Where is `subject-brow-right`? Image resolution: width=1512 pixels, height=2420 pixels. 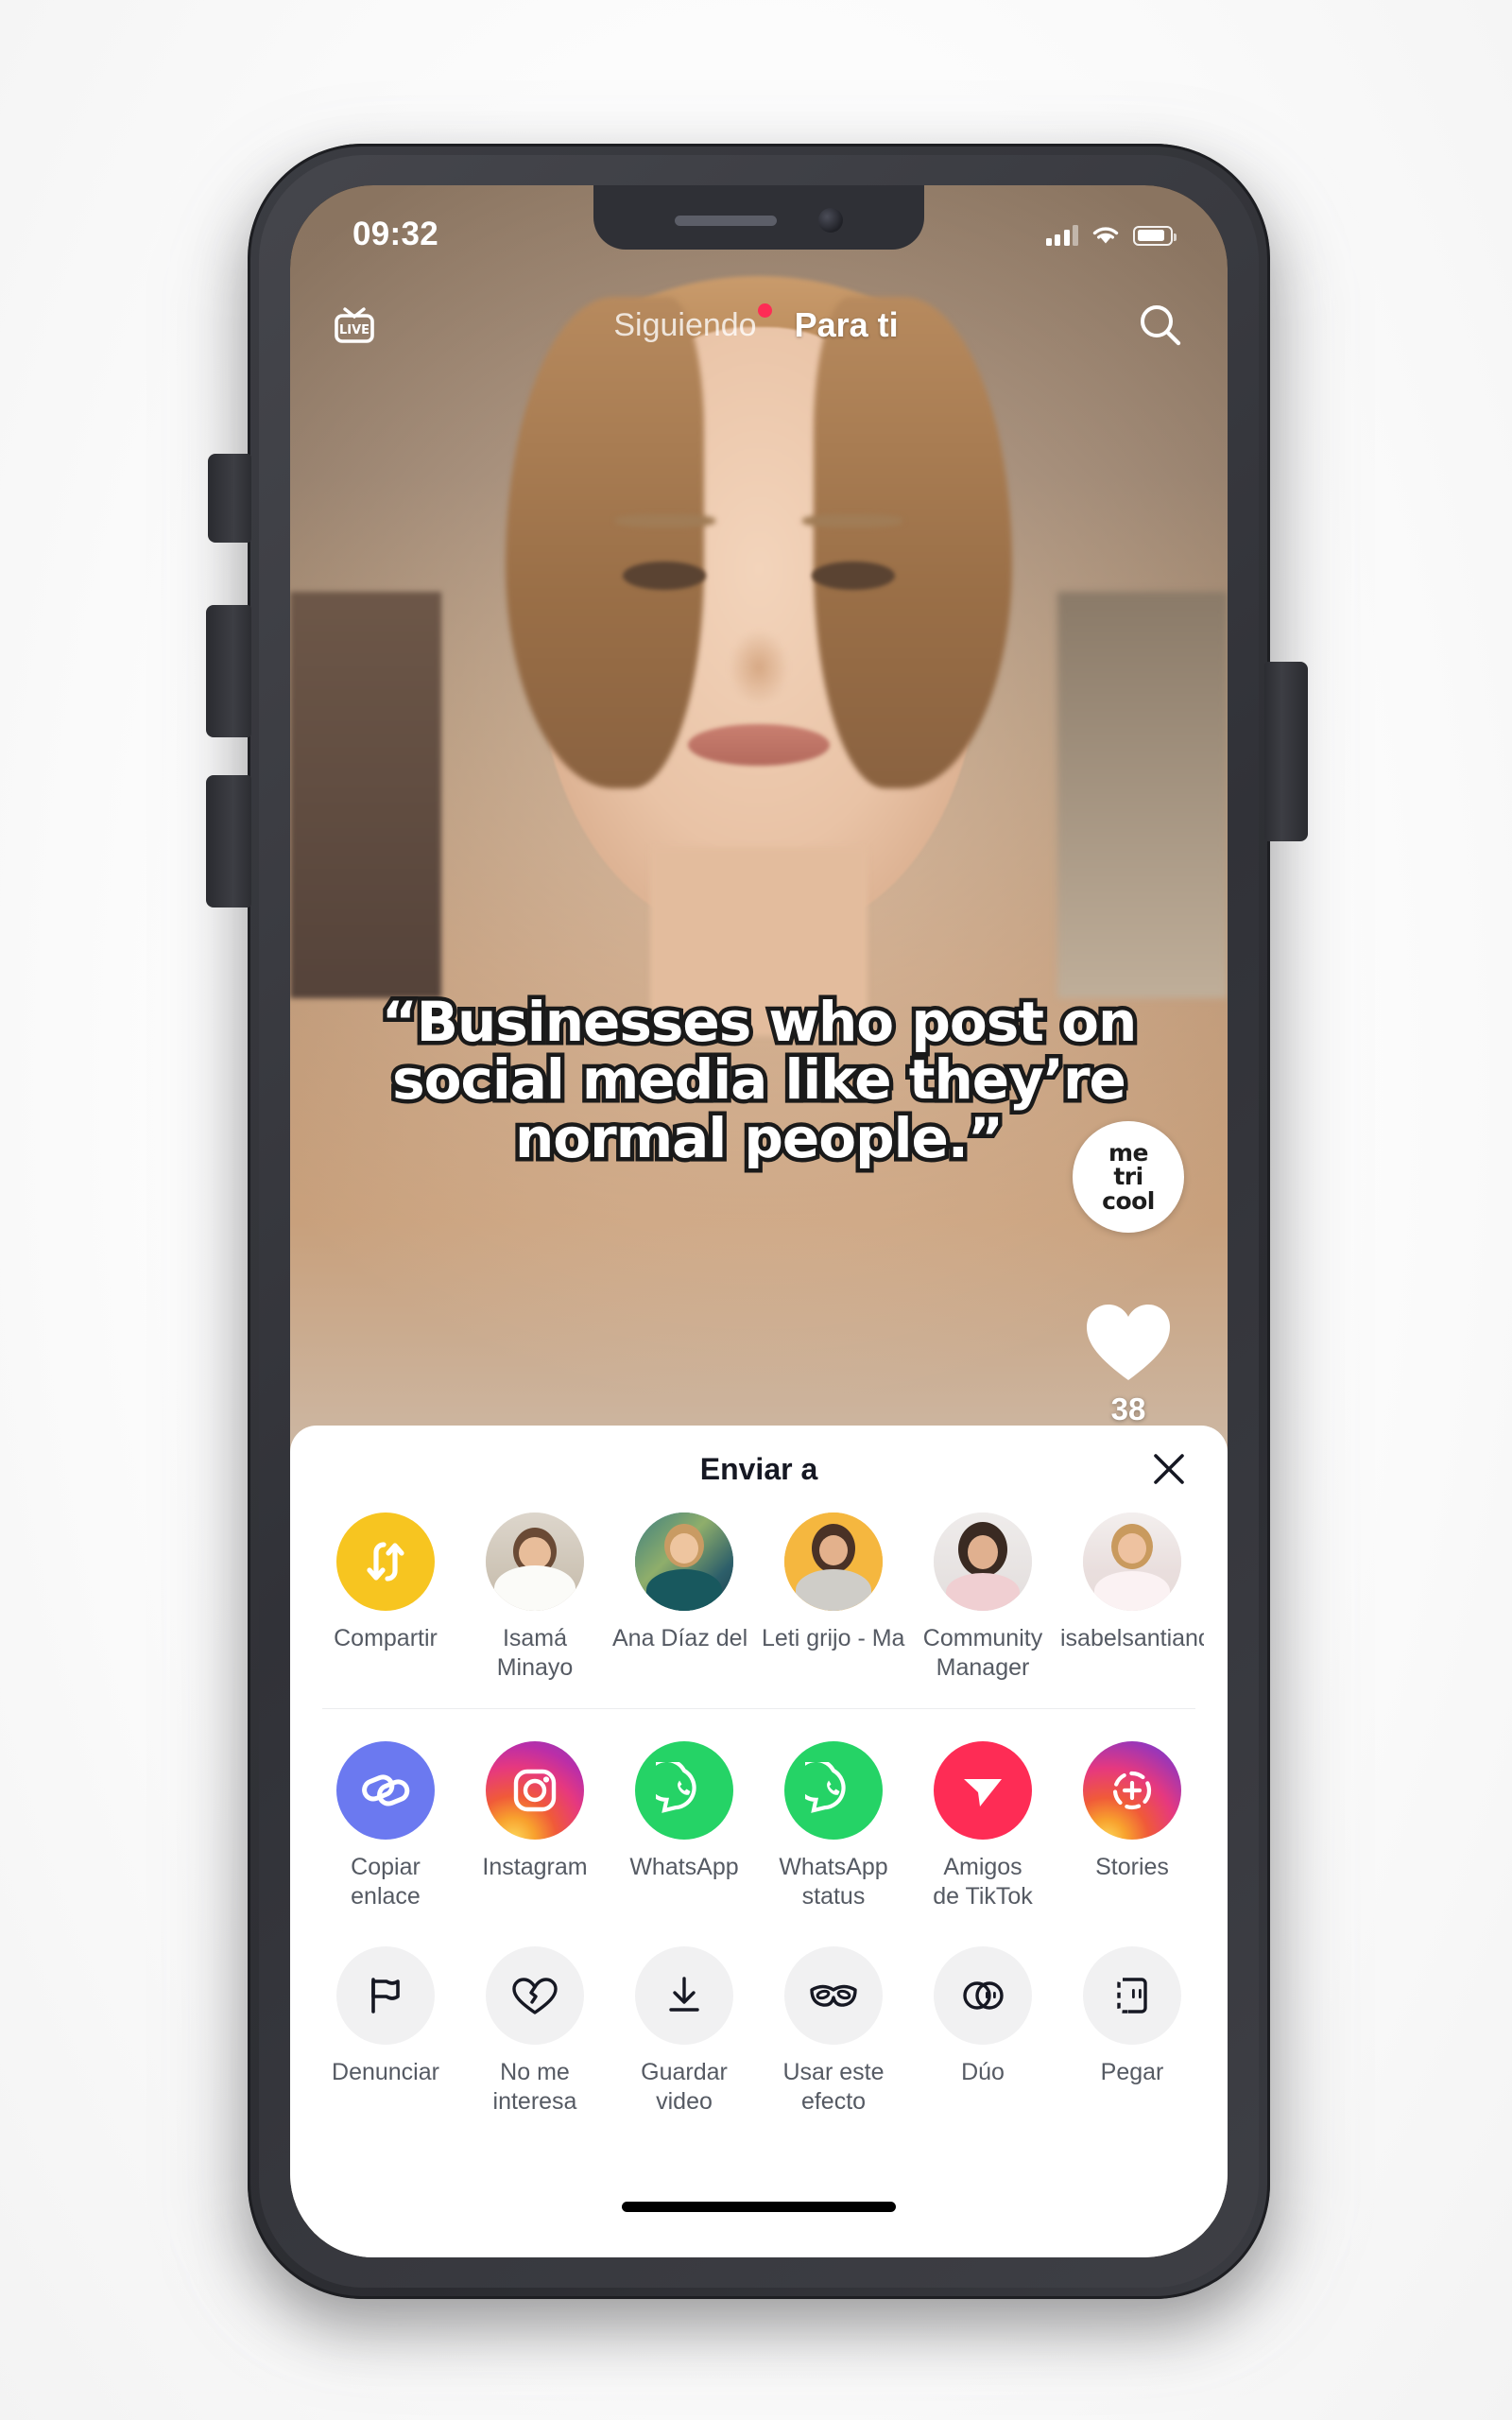
subject-brow-right is located at coordinates (852, 520).